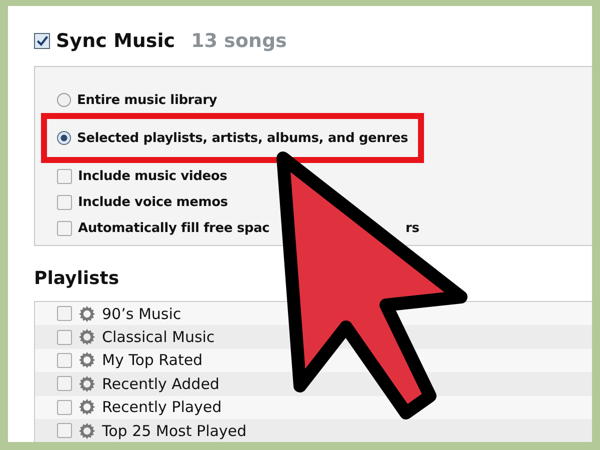 The width and height of the screenshot is (600, 450). Describe the element at coordinates (147, 100) in the screenshot. I see `option-label: Entire music library` at that location.